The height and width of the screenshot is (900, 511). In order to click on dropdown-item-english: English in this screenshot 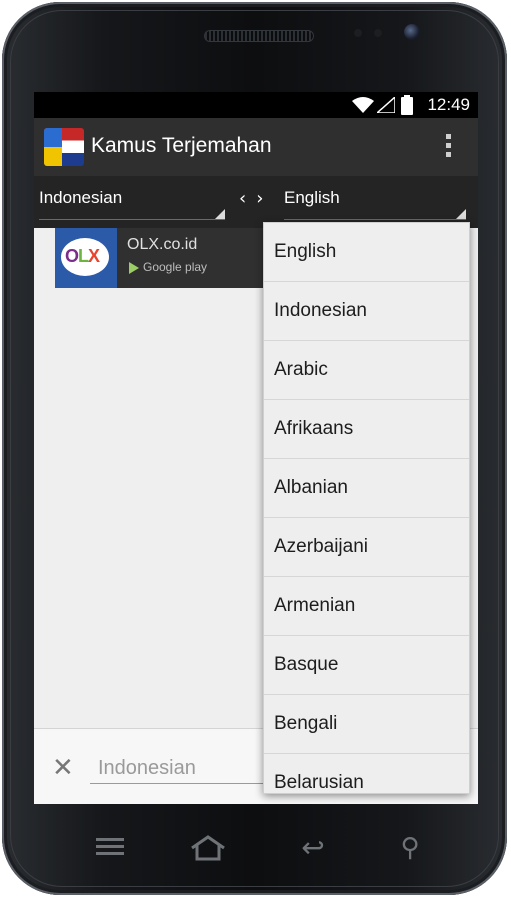, I will do `click(366, 252)`.